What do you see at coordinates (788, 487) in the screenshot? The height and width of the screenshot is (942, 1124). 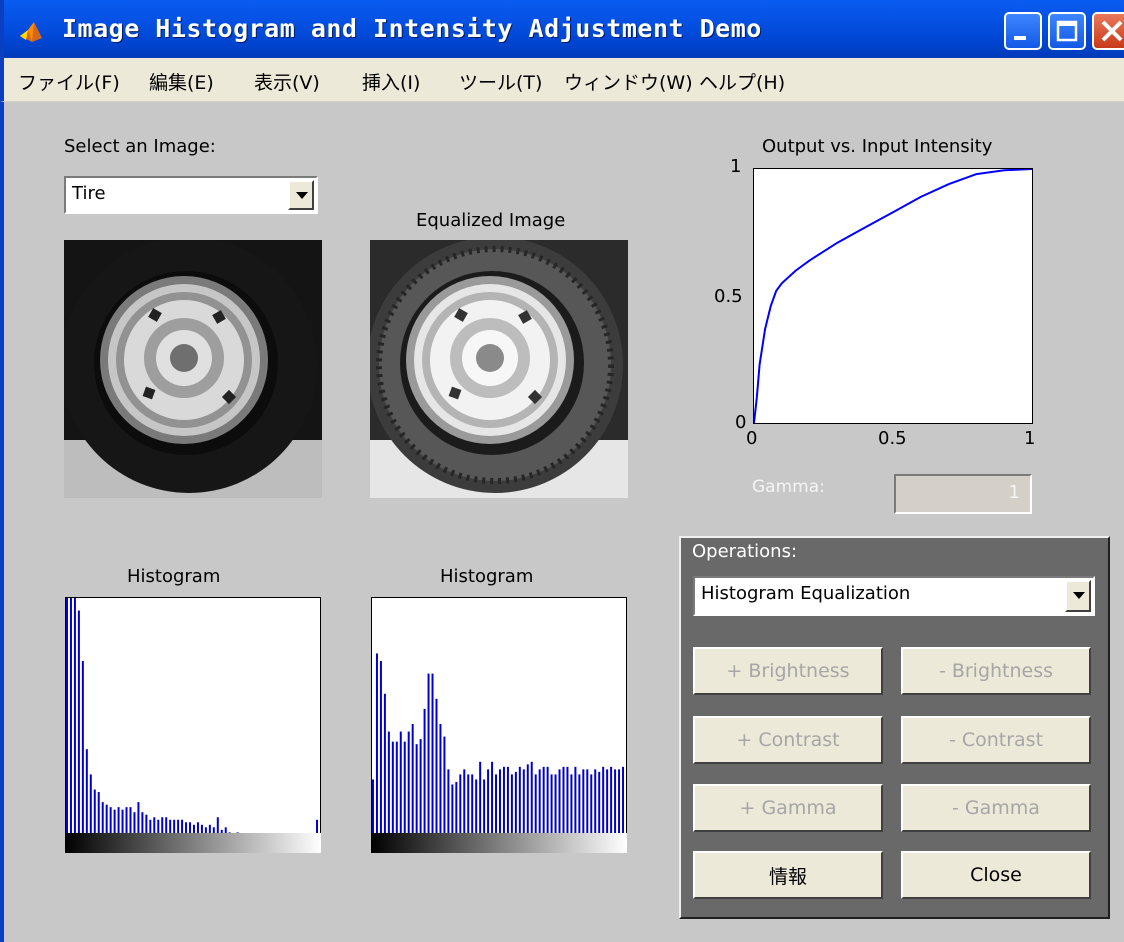 I see `gamma-label: Gamma:` at bounding box center [788, 487].